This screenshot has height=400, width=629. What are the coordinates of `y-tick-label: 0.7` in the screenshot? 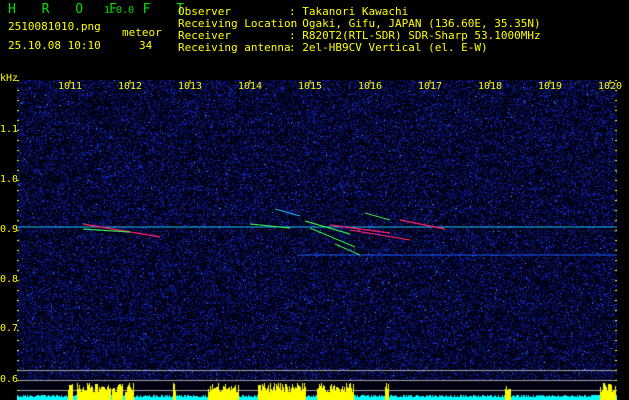 It's located at (9, 328).